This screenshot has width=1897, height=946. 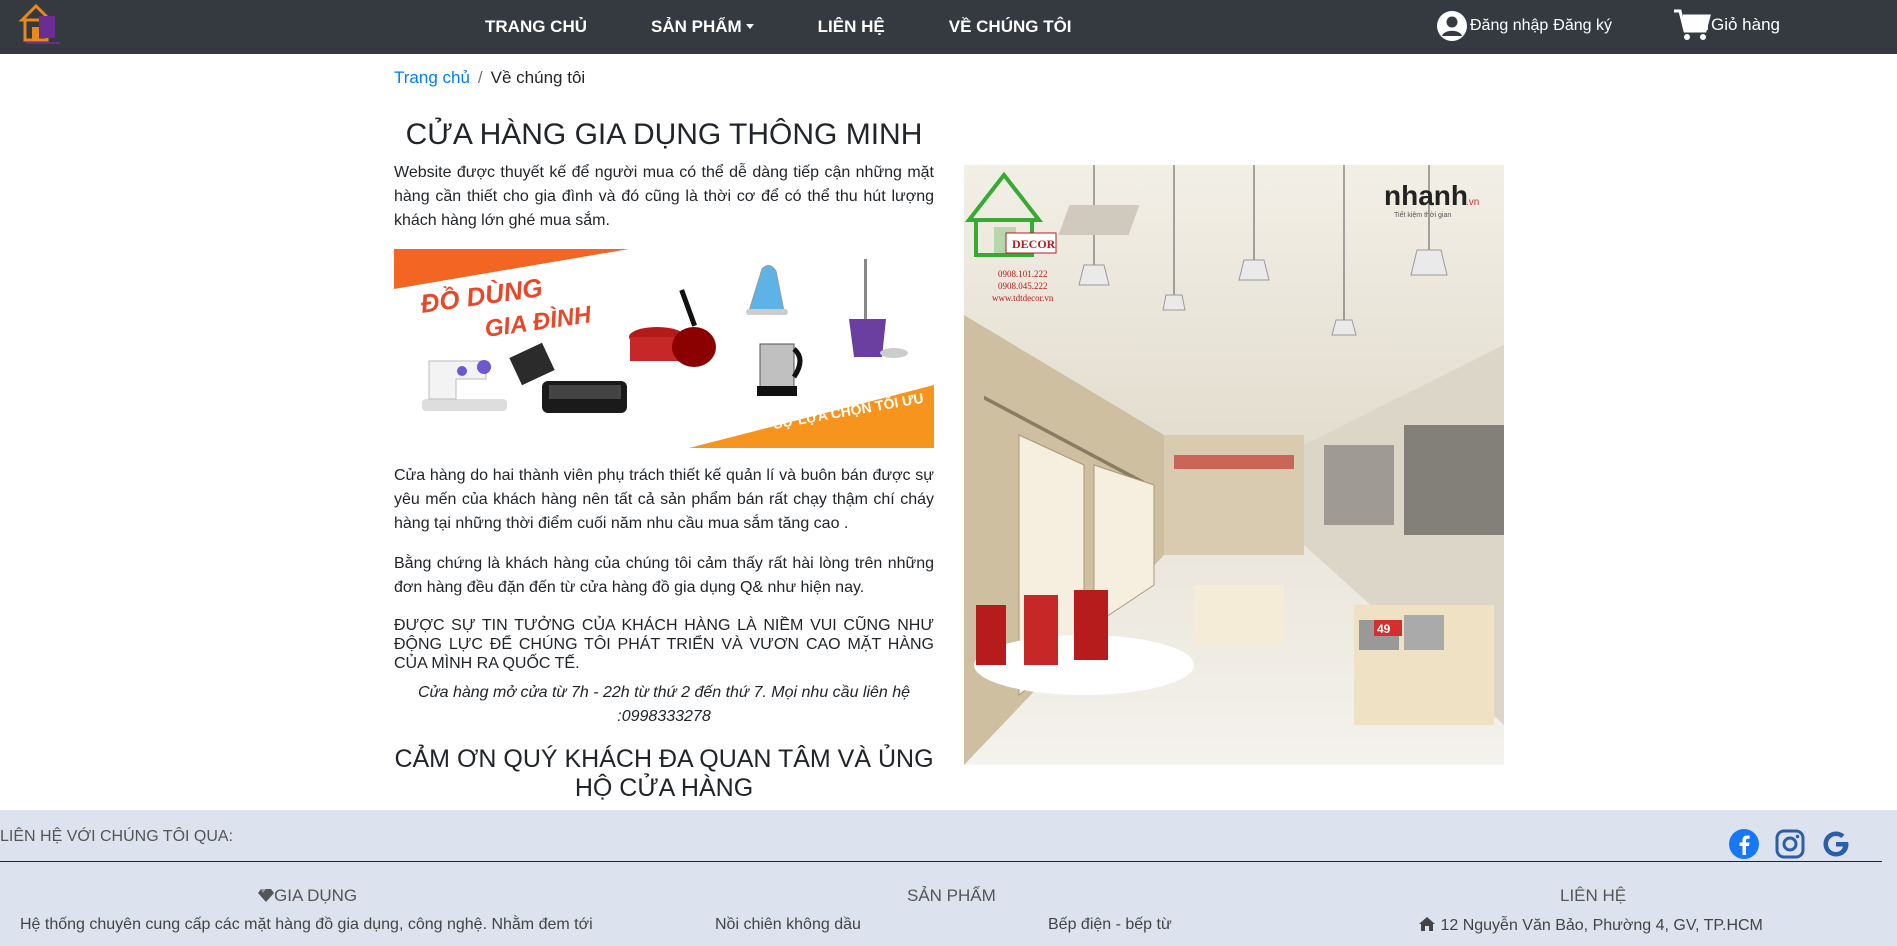 What do you see at coordinates (1472, 202) in the screenshot?
I see `nhanh-watermark-suffix: .vn` at bounding box center [1472, 202].